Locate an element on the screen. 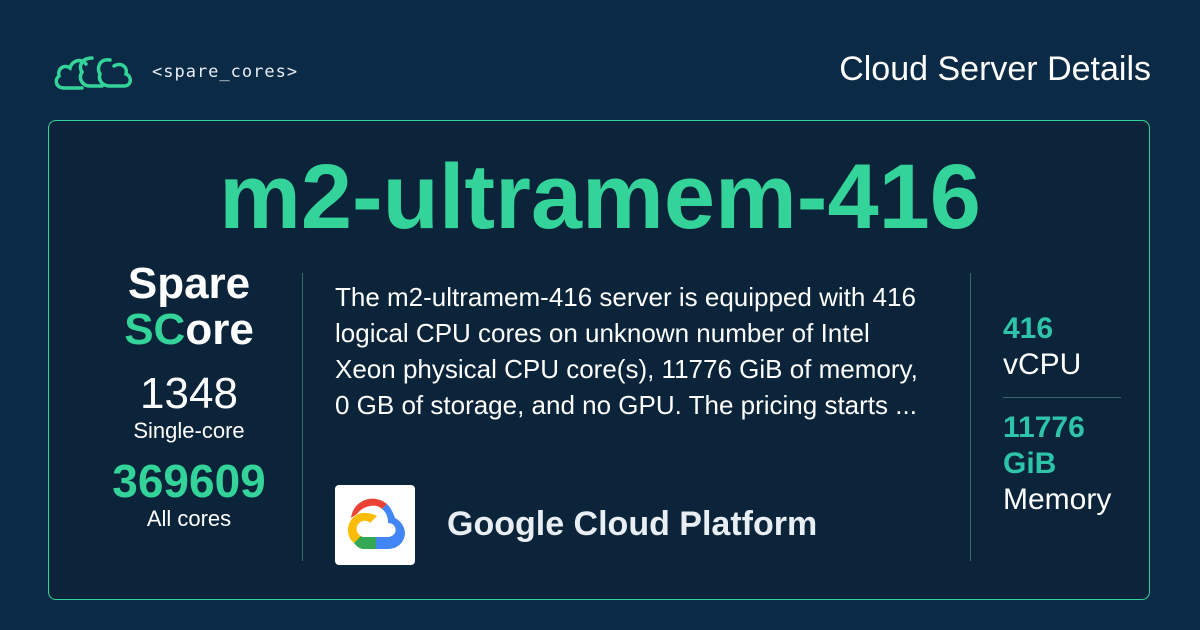  all-cores-score: 369609 is located at coordinates (189, 481).